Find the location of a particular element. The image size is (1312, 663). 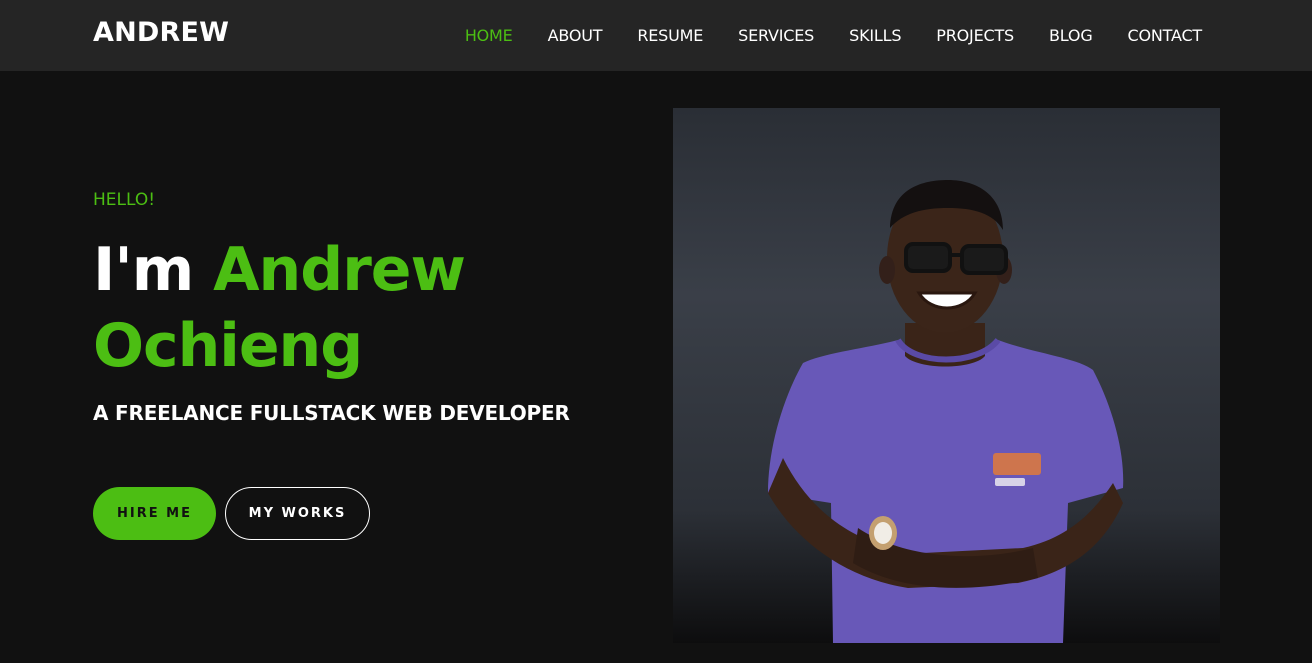

nav-contact-link: CONTACT is located at coordinates (1165, 35).